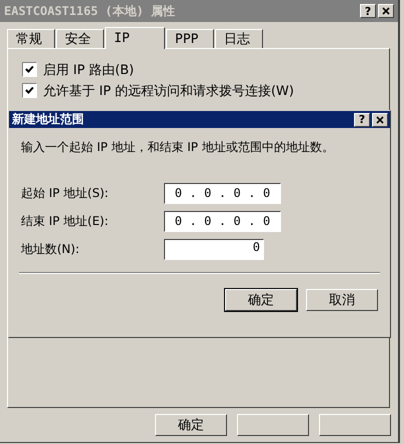  I want to click on tab: 常规, so click(31, 38).